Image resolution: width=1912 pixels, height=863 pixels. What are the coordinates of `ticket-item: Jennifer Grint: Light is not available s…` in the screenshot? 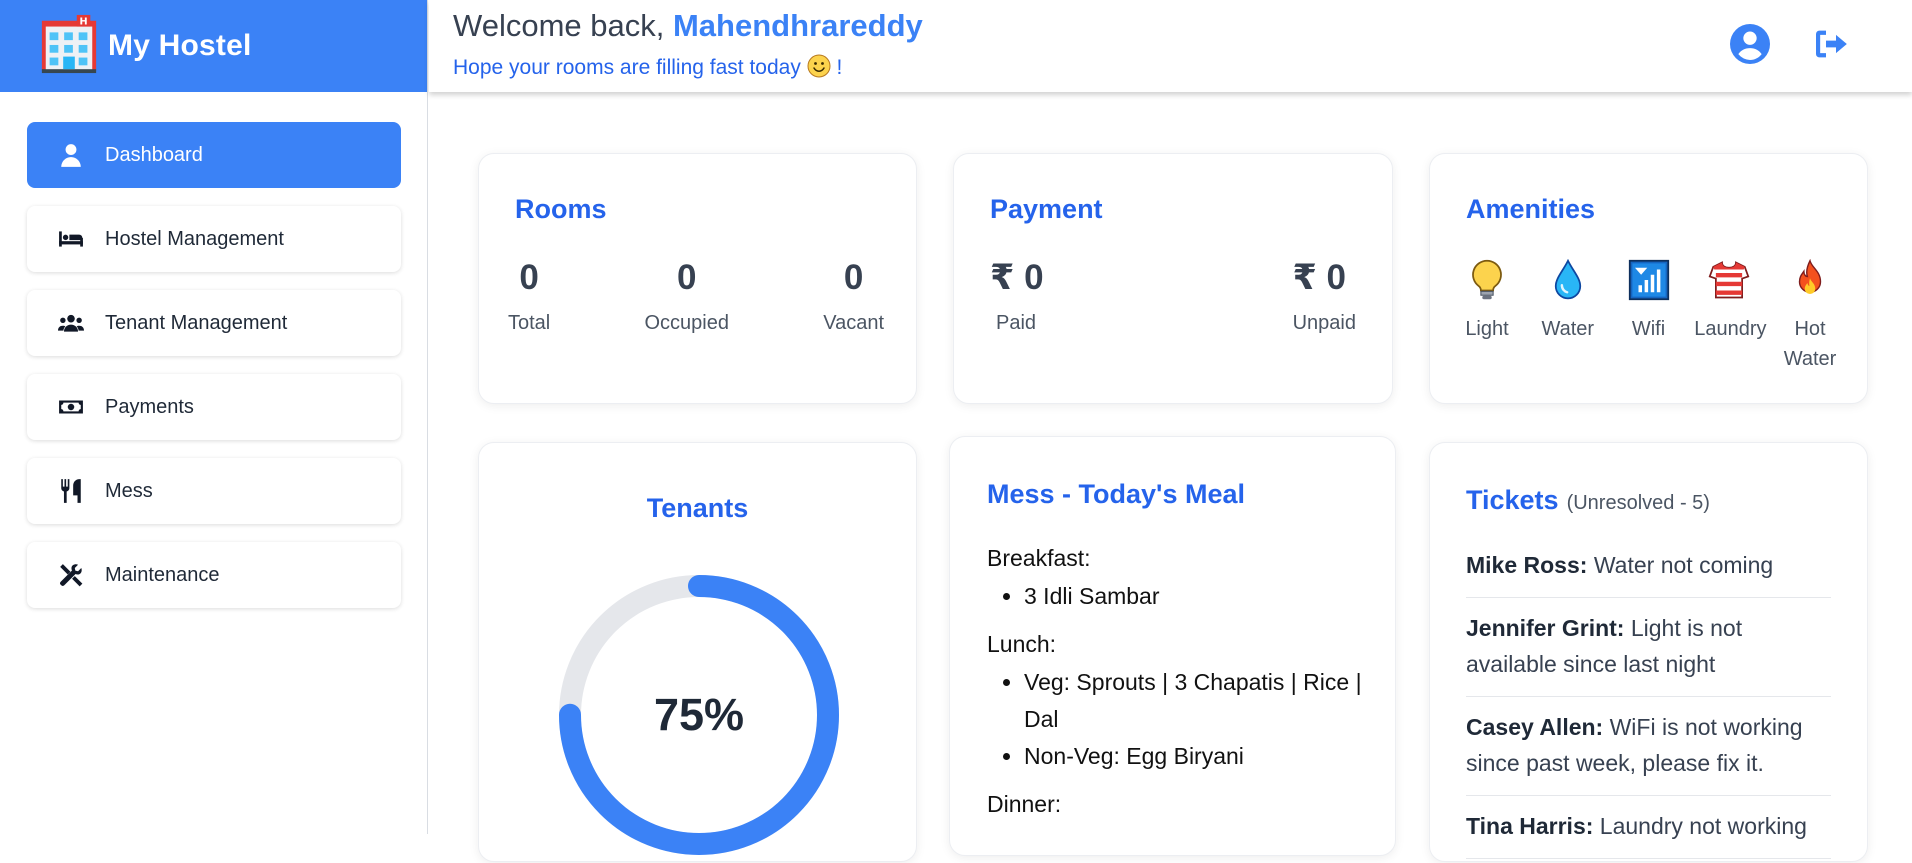 It's located at (1648, 647).